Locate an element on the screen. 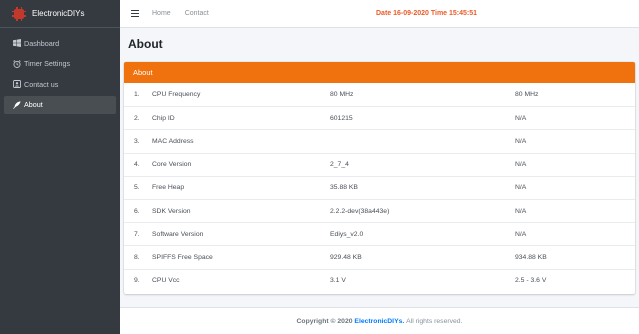  row-other: 2.5 - 3.6 V is located at coordinates (531, 281).